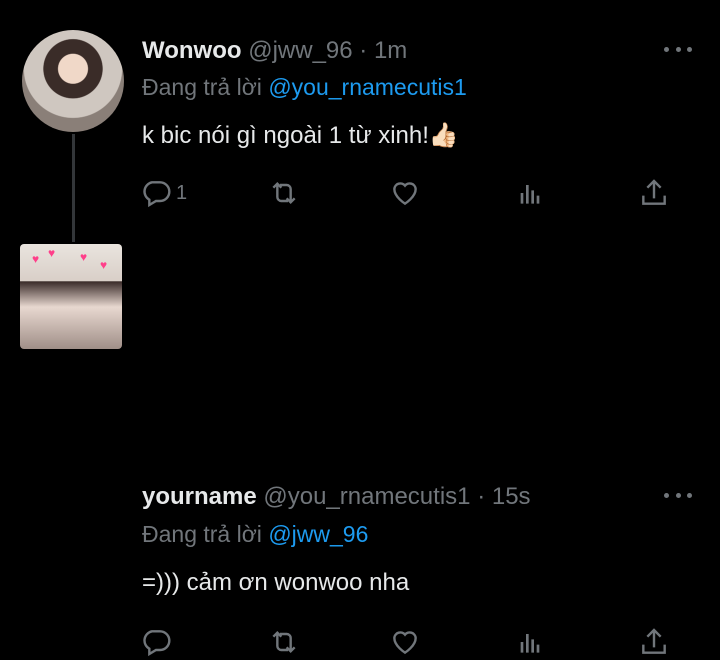 The width and height of the screenshot is (720, 660). I want to click on avatar, so click(73, 81).